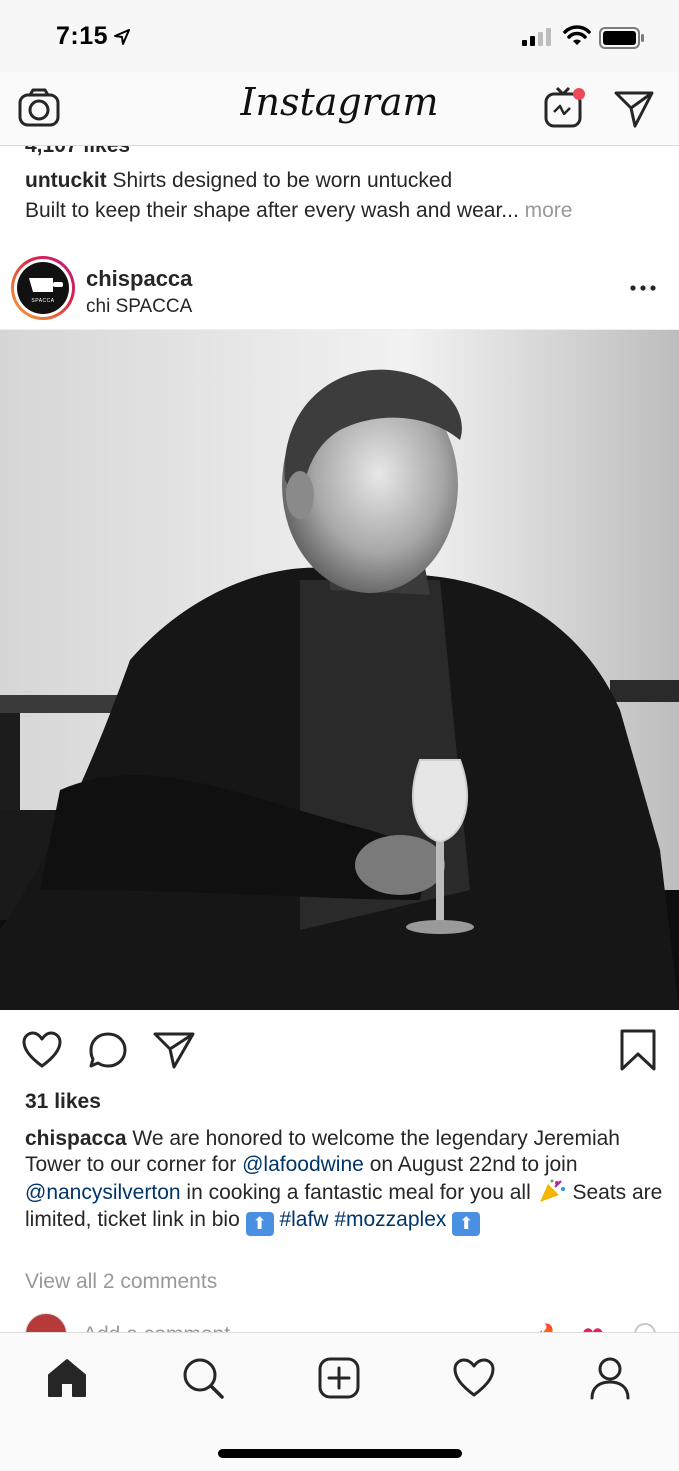  I want to click on post-location: chi SPACCA, so click(139, 307).